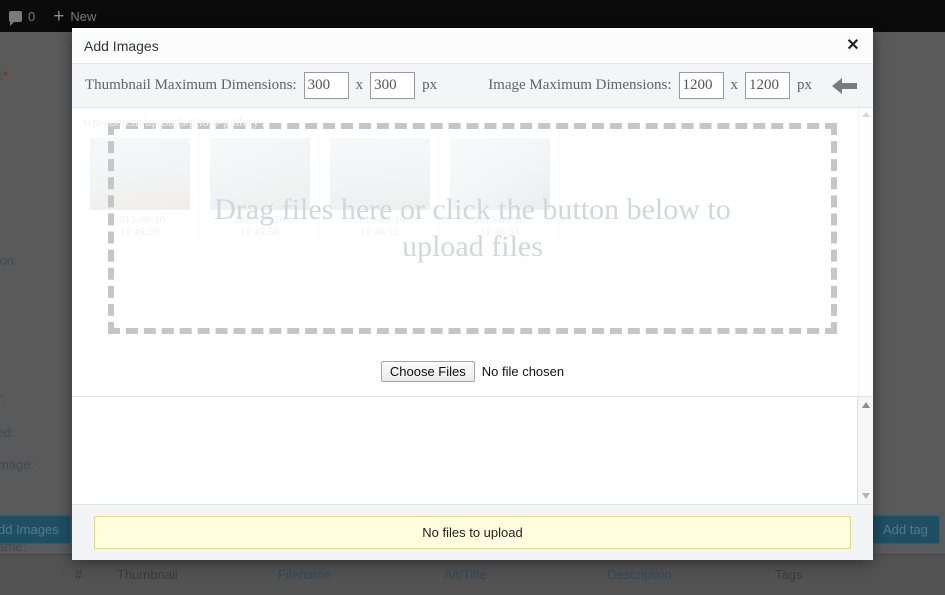 This screenshot has width=945, height=595. I want to click on close-icon: ✕, so click(853, 46).